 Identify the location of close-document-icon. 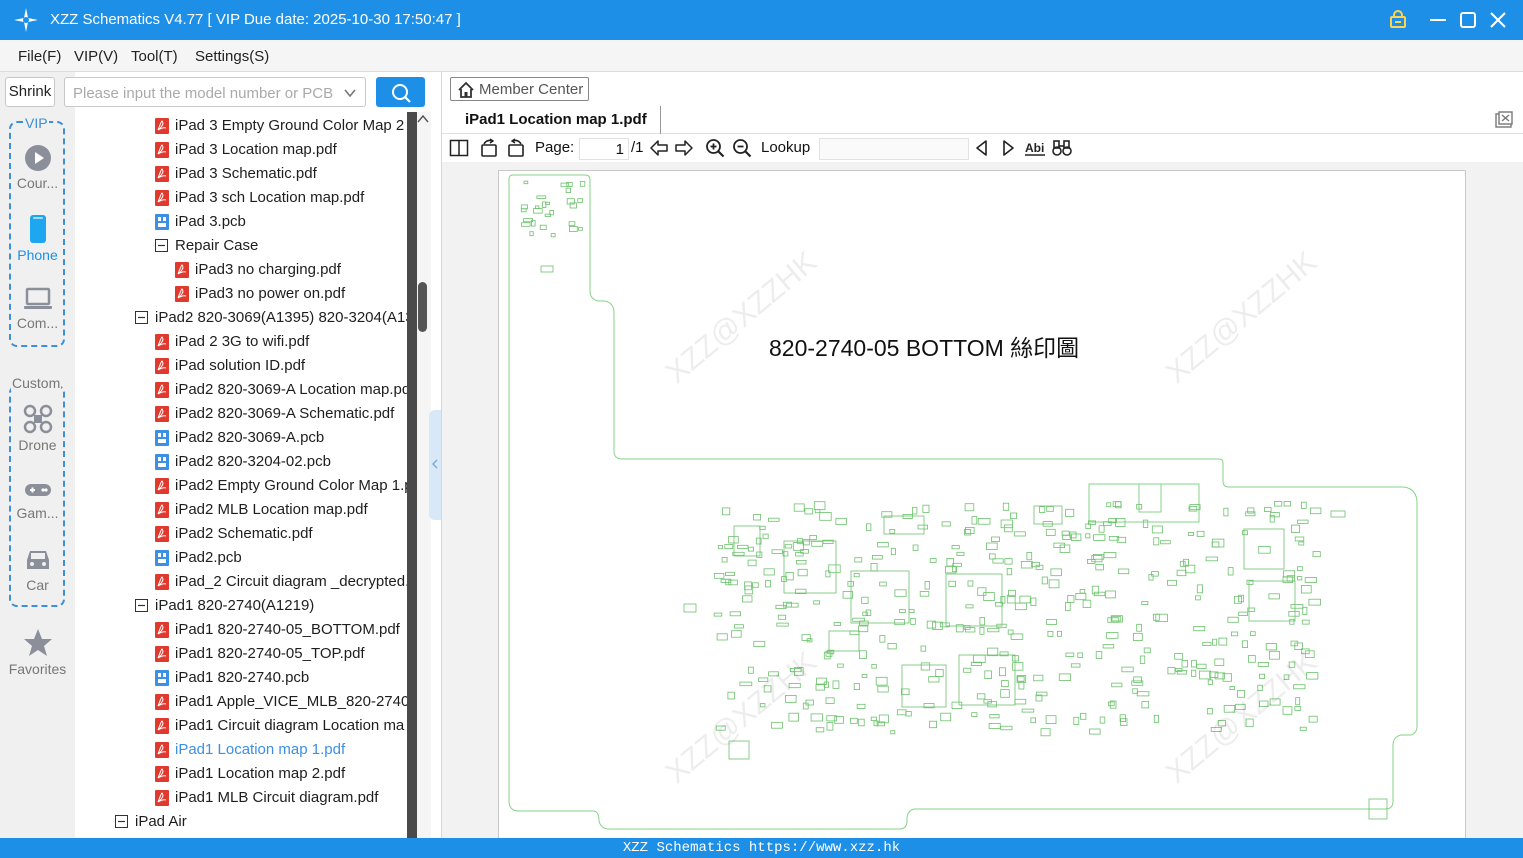
(1504, 120).